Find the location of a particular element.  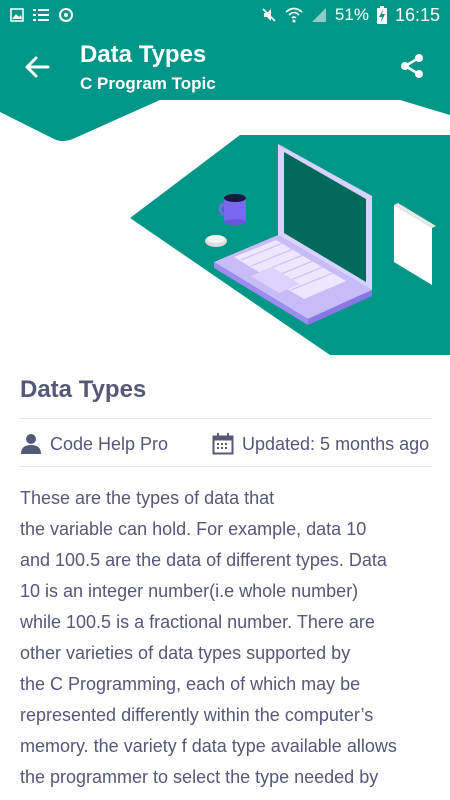

person-icon is located at coordinates (31, 444).